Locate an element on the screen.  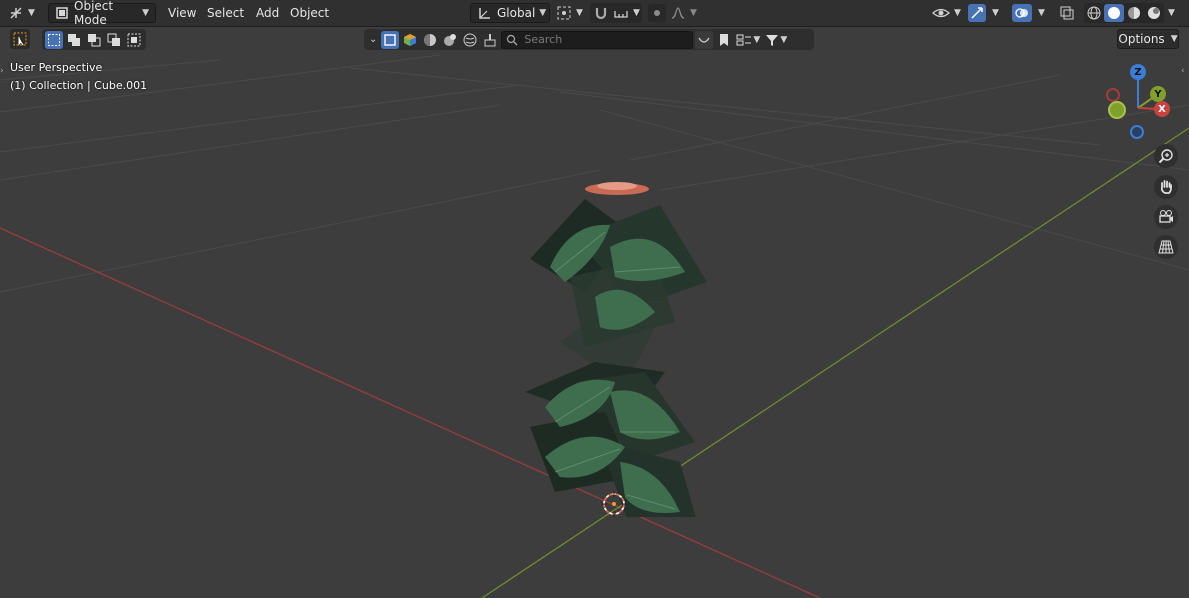
brush-icon is located at coordinates (490, 39).